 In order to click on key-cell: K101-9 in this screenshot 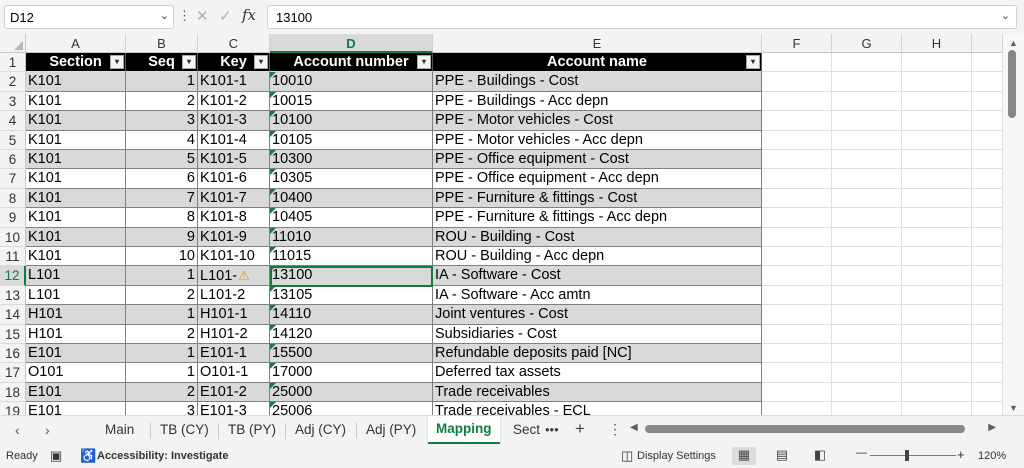, I will do `click(234, 237)`.